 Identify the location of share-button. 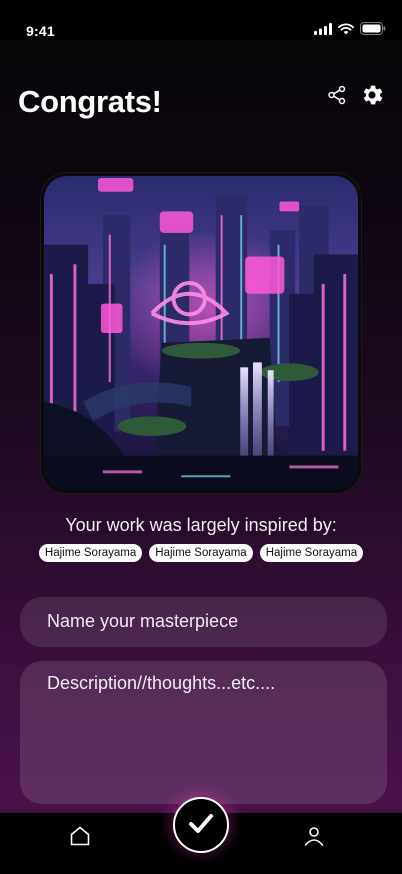
(337, 97).